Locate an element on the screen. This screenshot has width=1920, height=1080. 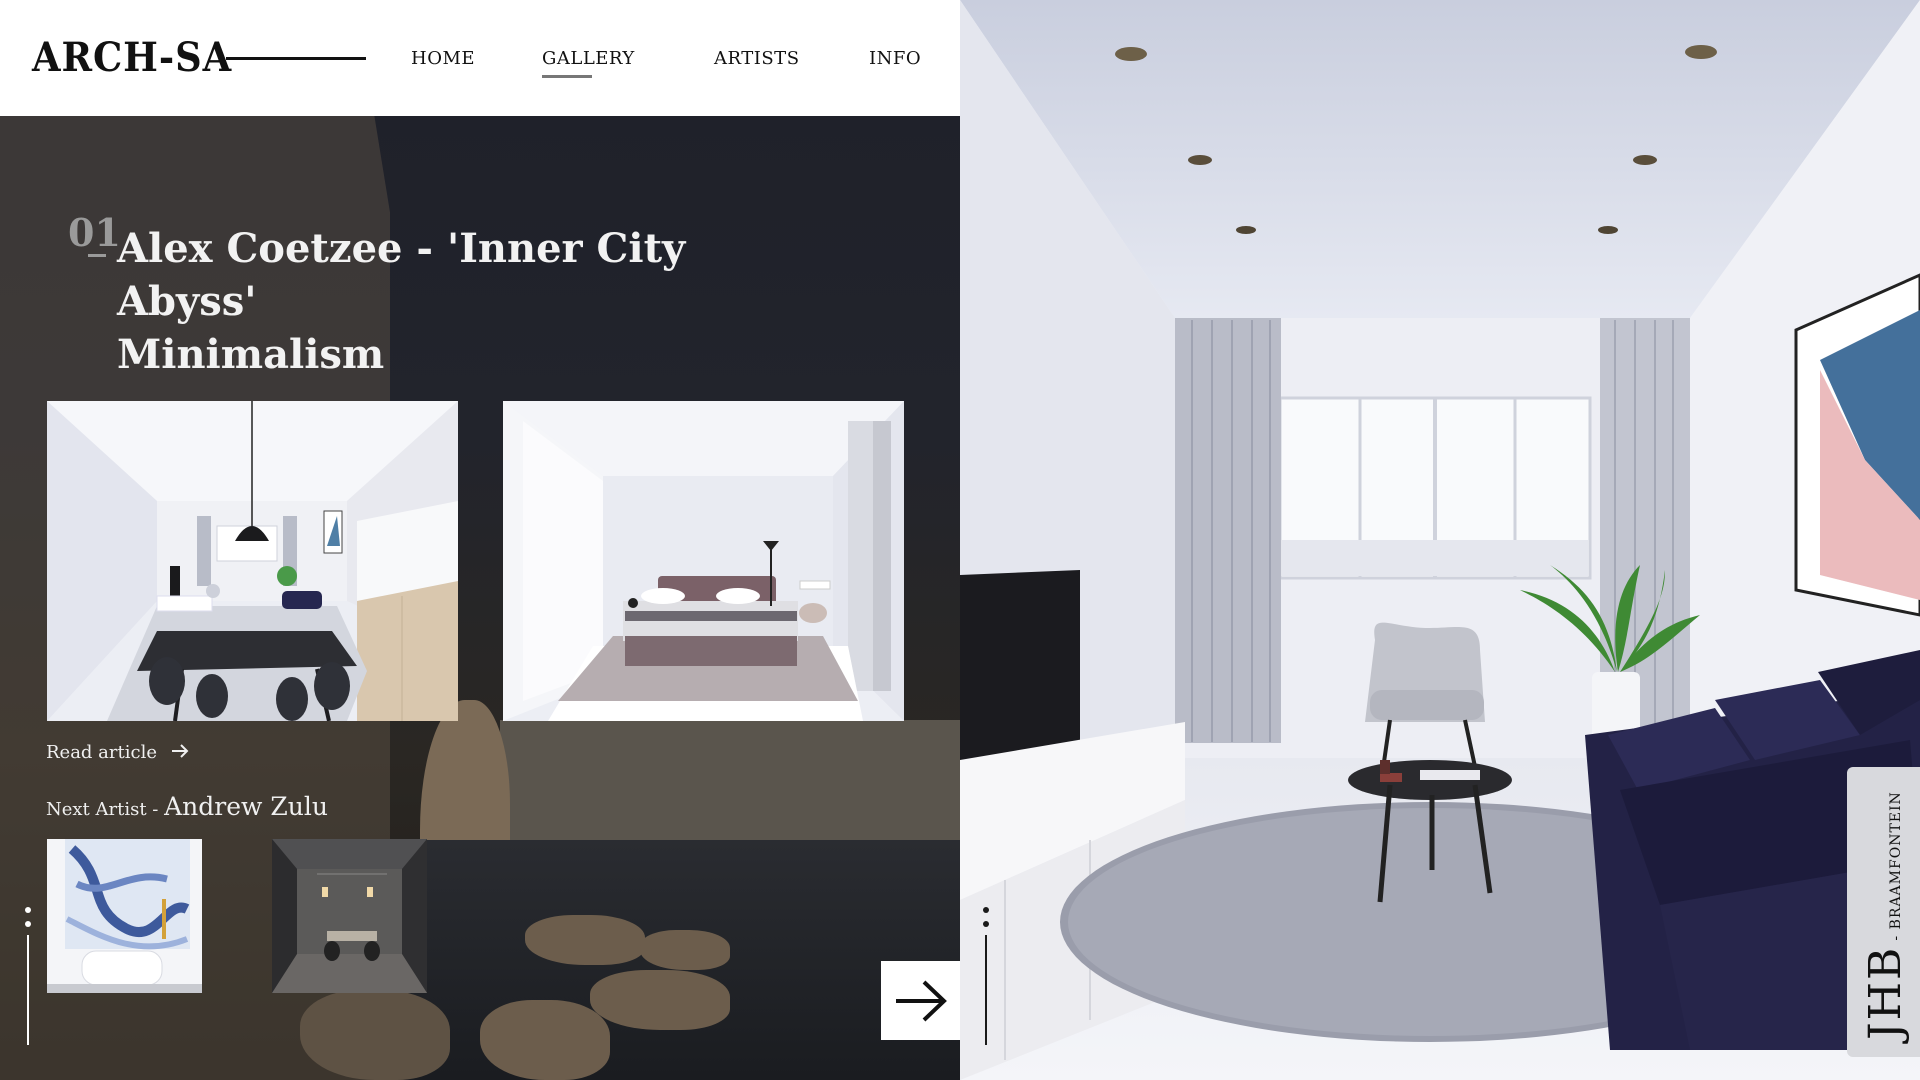
nav-gallery: GALLERY is located at coordinates (588, 58).